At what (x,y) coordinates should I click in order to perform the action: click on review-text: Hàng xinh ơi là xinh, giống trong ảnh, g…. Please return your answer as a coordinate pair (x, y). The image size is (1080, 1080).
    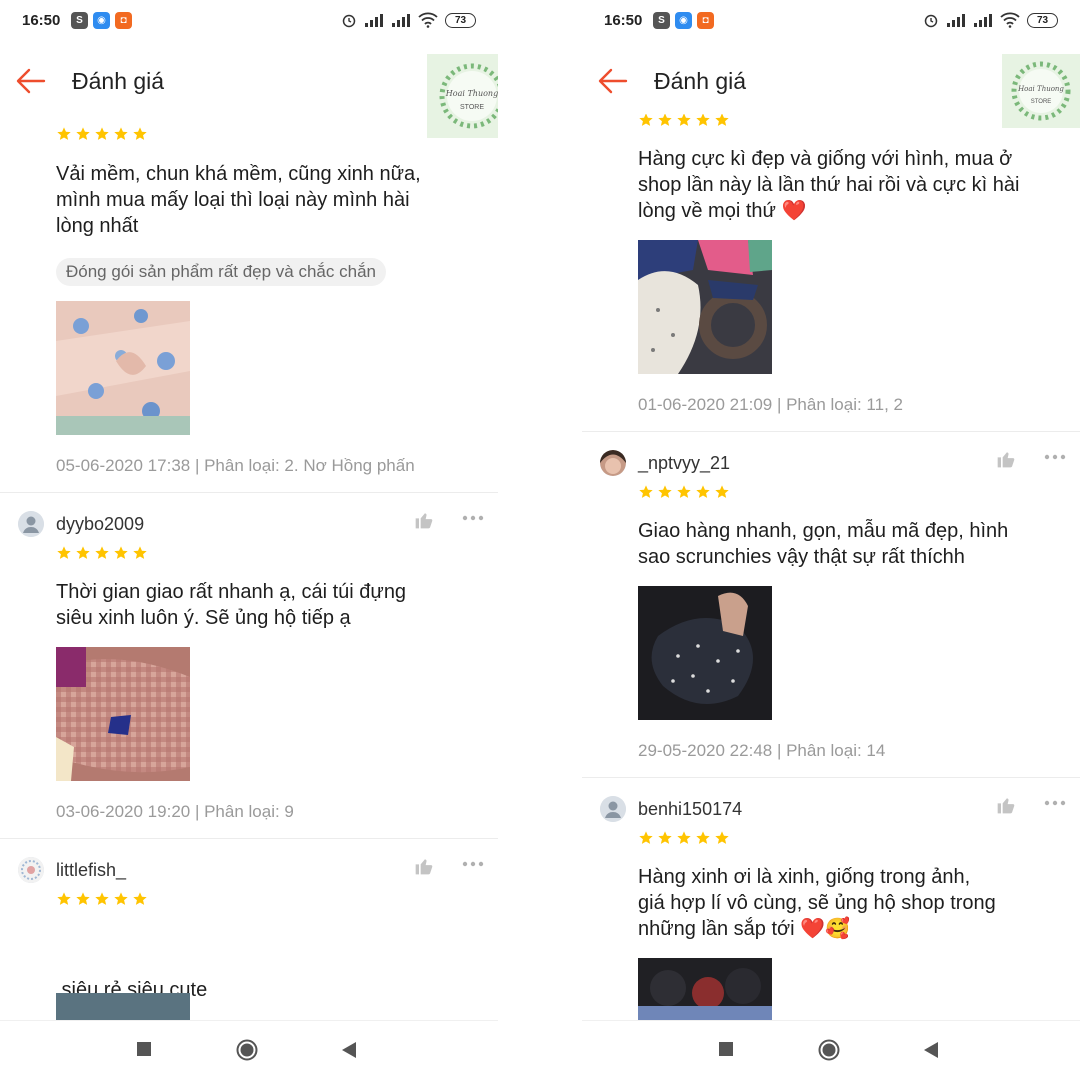
    Looking at the image, I should click on (853, 903).